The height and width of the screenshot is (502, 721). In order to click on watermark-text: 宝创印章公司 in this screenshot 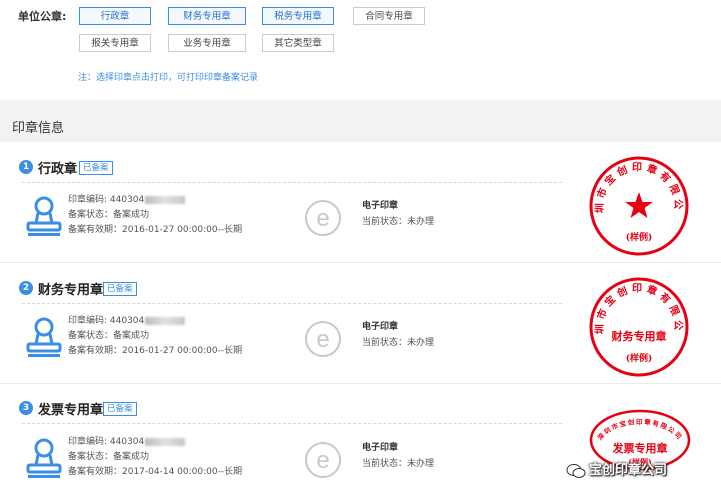, I will do `click(628, 470)`.